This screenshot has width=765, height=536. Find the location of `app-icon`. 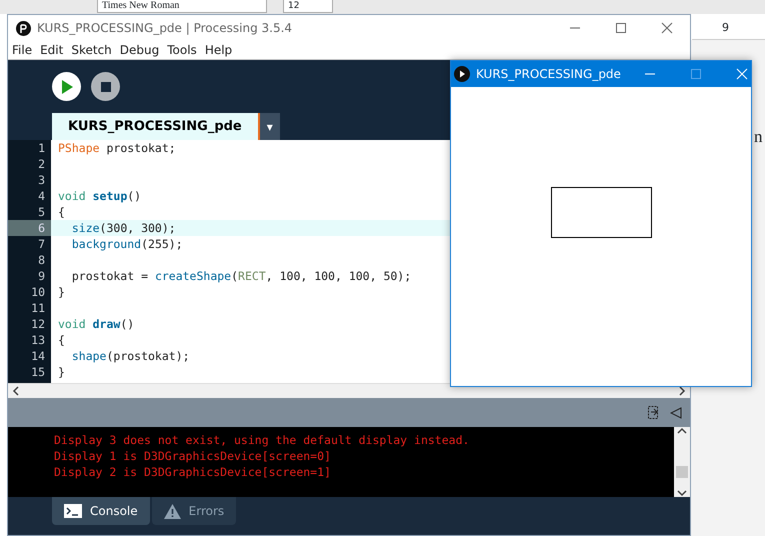

app-icon is located at coordinates (462, 74).